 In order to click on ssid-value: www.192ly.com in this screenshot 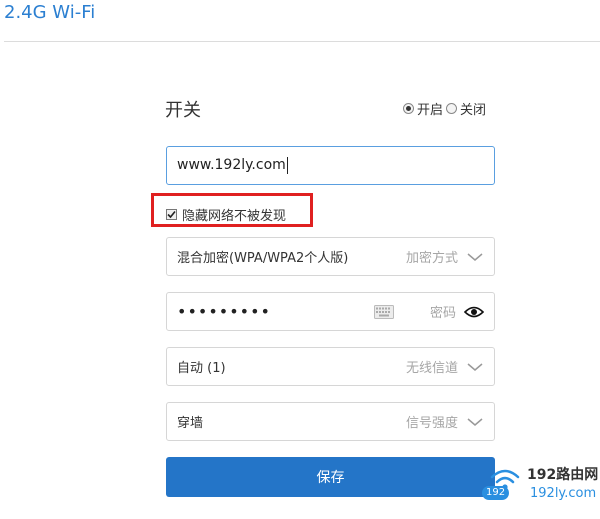, I will do `click(231, 165)`.